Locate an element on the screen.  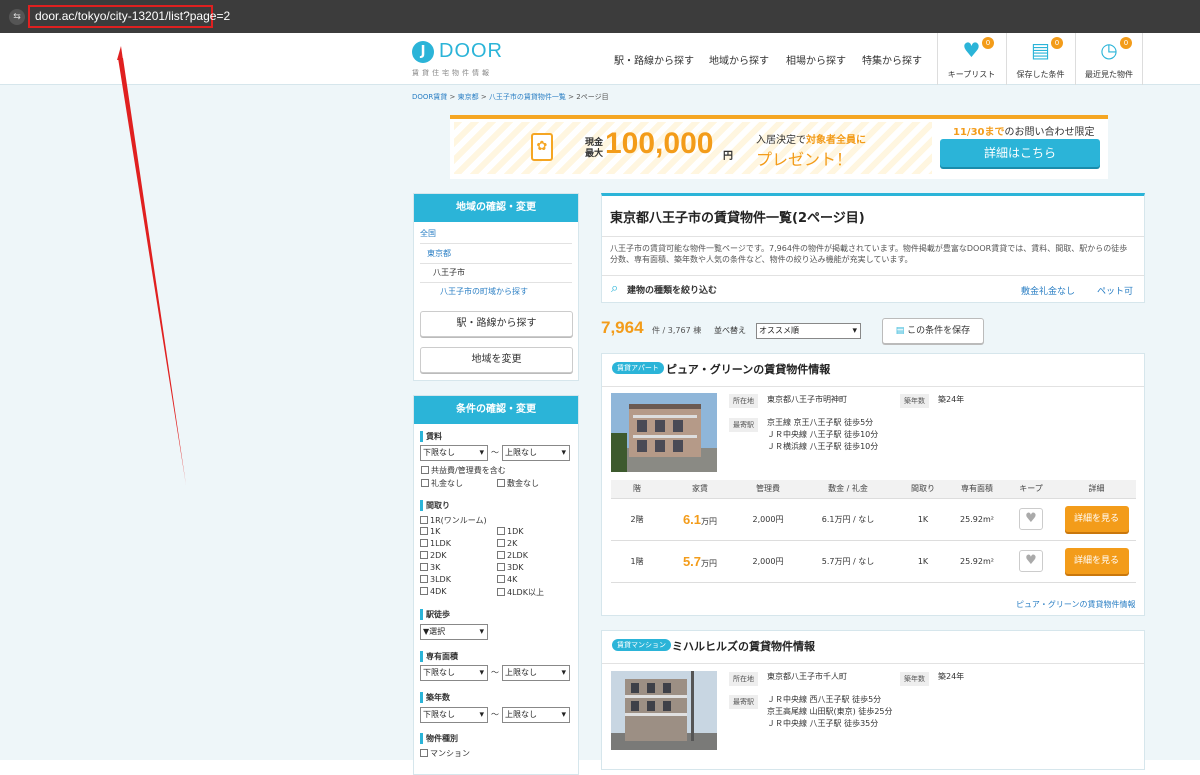
keep-count-badge: 0 is located at coordinates (988, 43).